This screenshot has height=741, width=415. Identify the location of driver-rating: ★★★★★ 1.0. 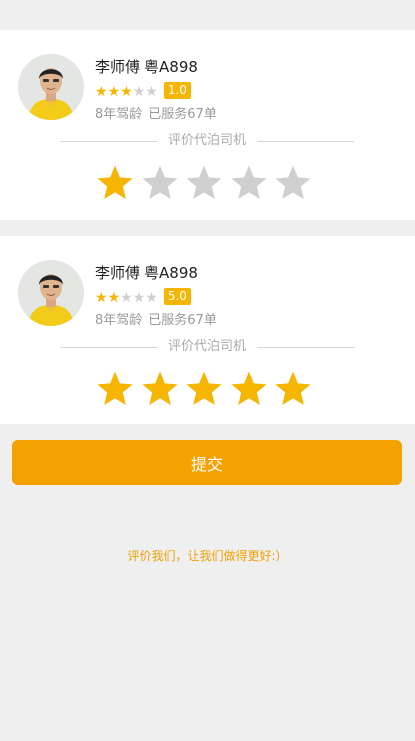
(143, 90).